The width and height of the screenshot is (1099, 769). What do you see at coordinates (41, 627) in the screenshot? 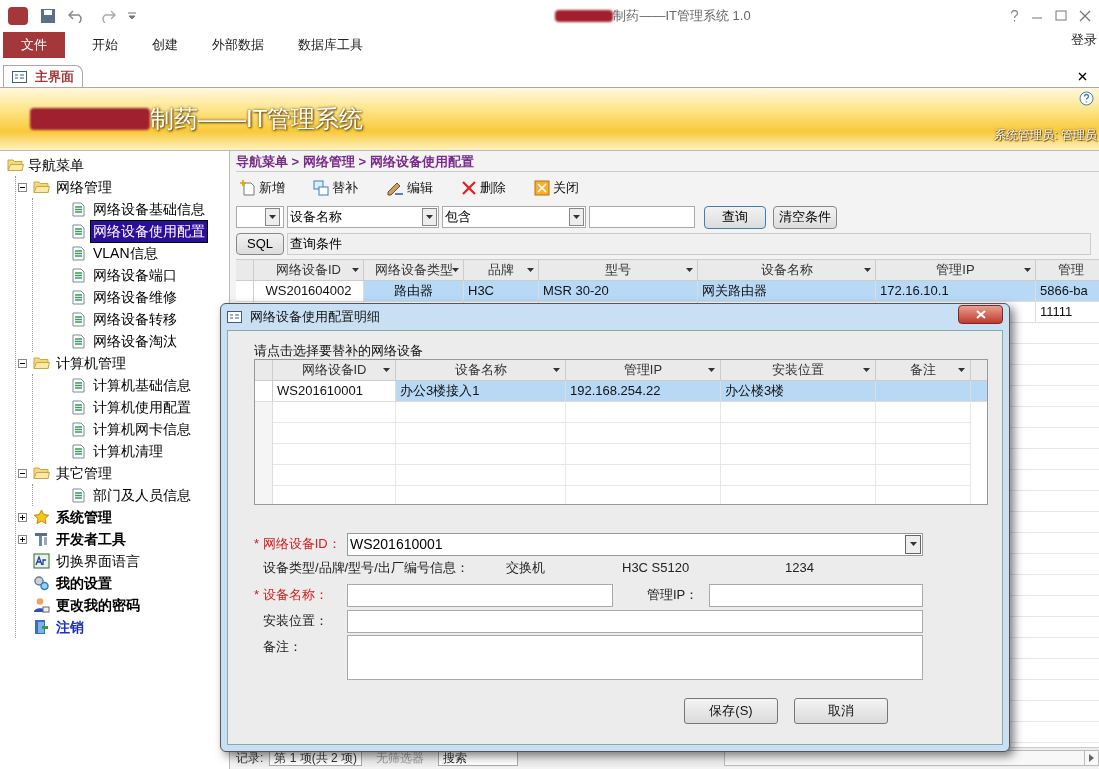
I see `door-icon` at bounding box center [41, 627].